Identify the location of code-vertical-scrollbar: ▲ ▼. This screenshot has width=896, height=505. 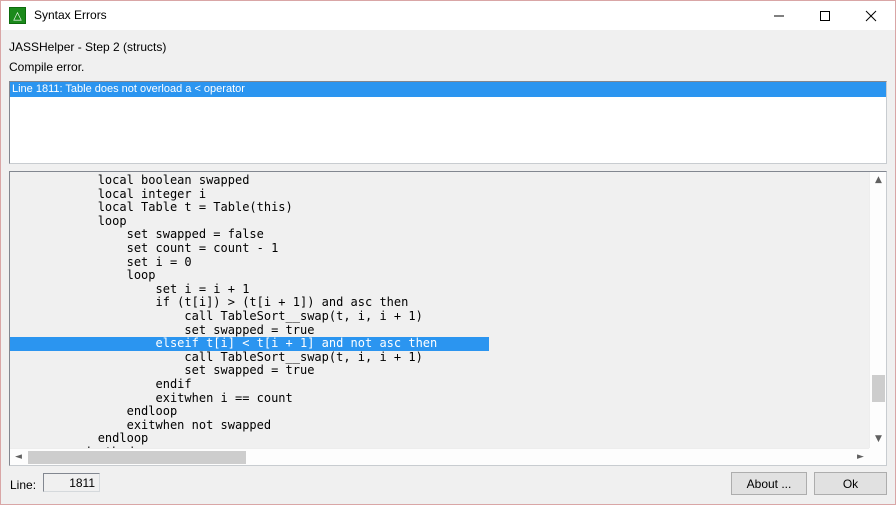
(877, 310).